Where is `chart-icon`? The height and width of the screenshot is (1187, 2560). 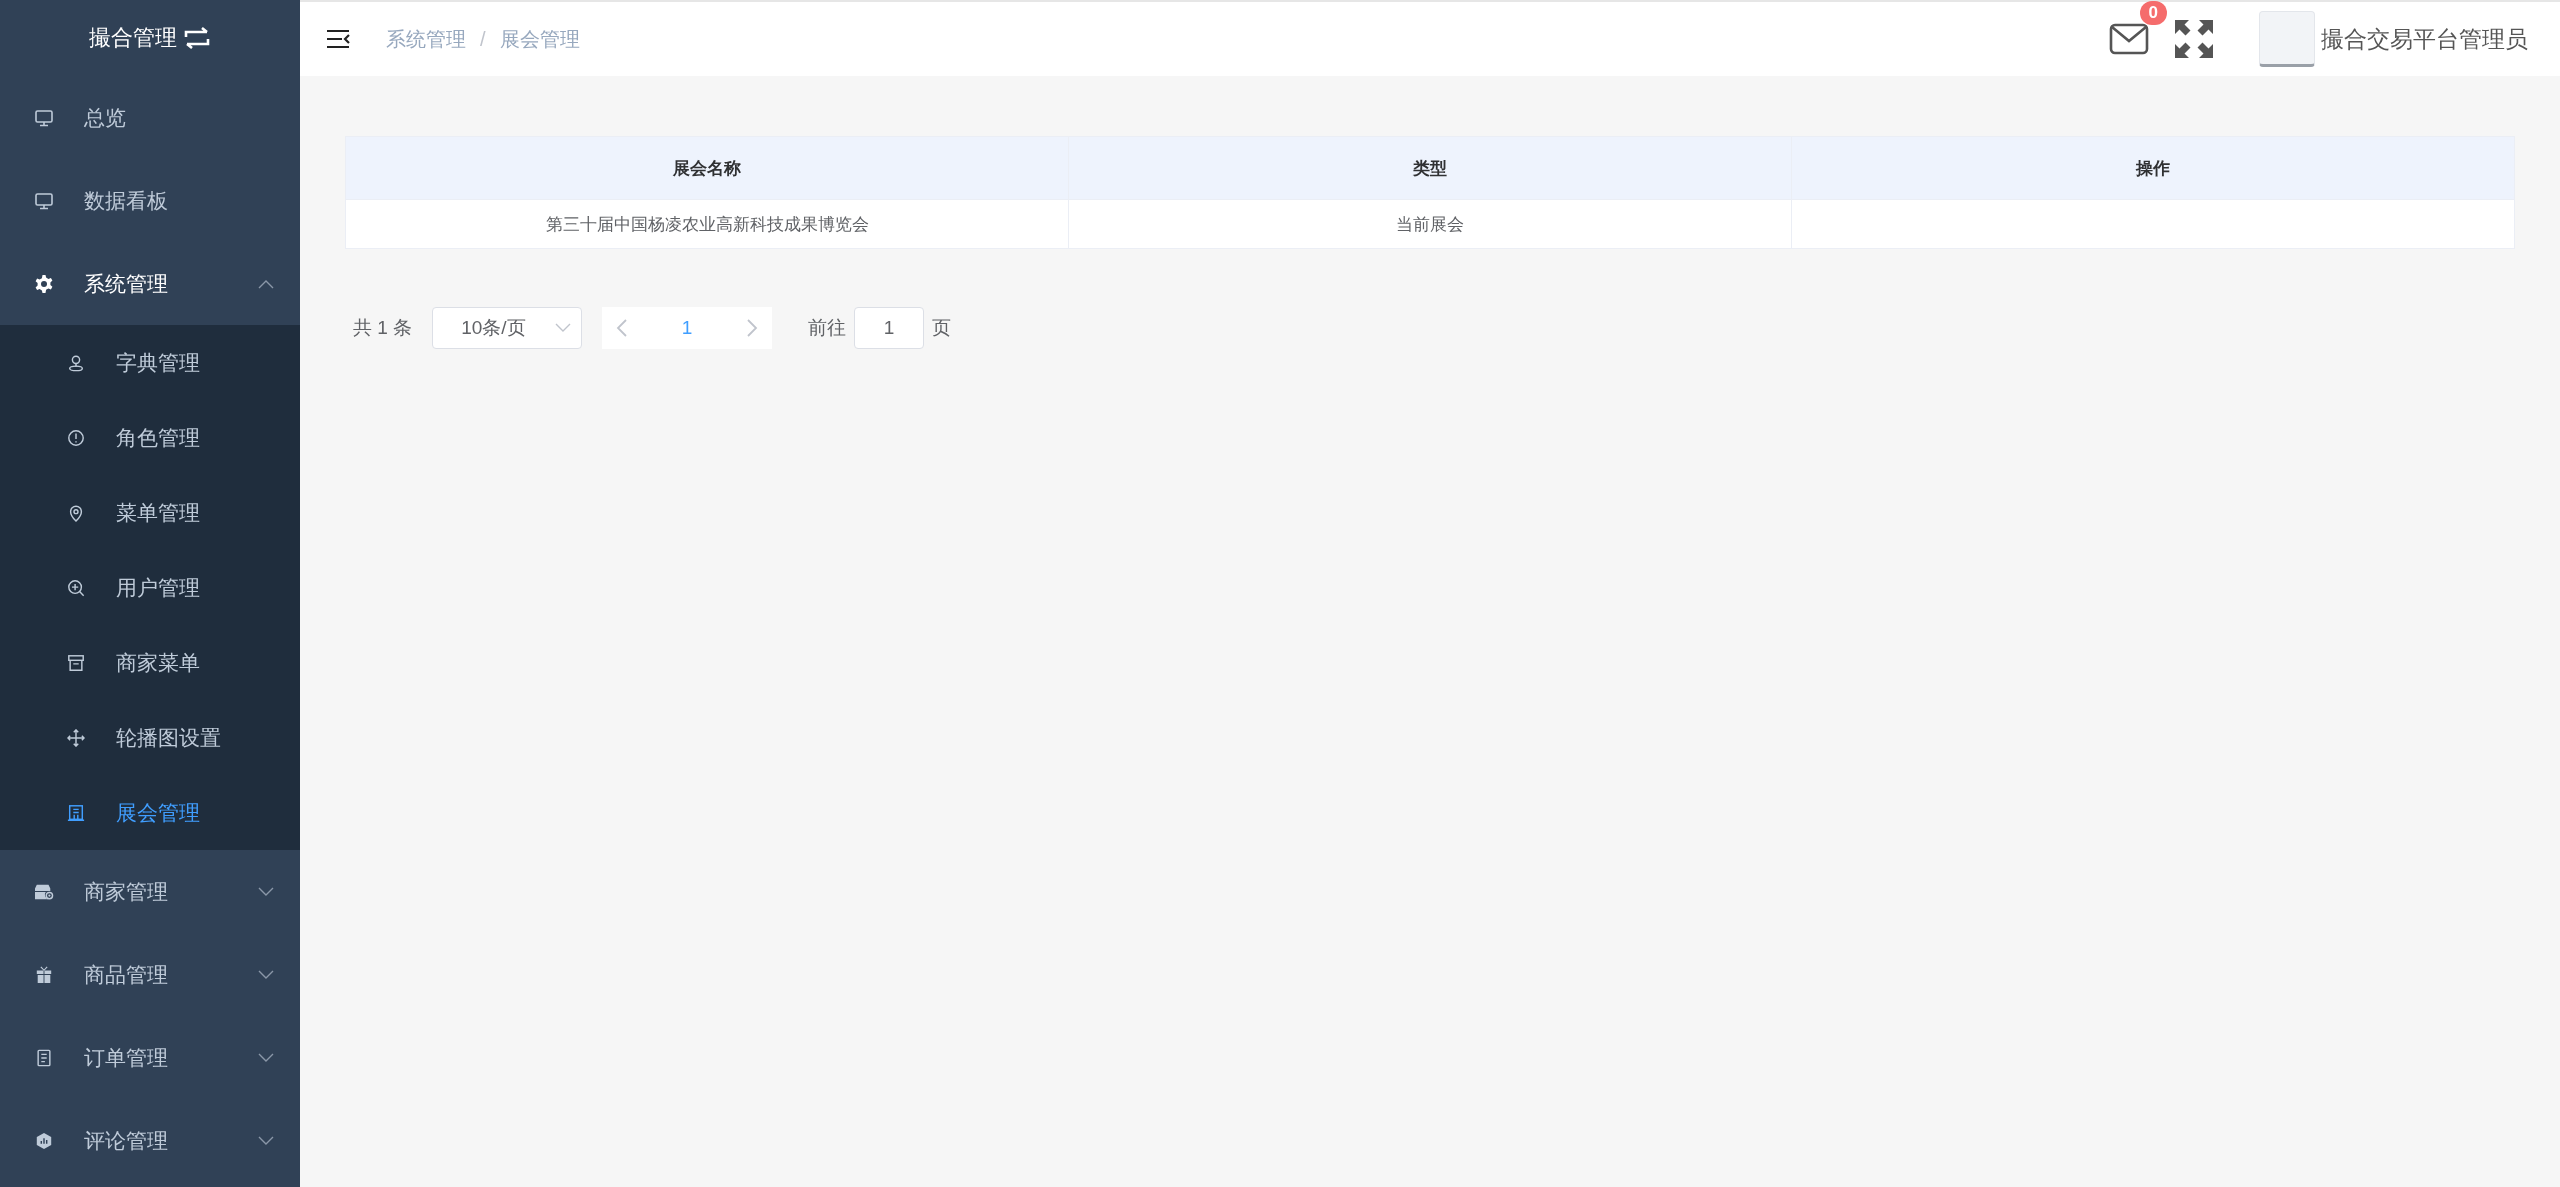 chart-icon is located at coordinates (44, 1140).